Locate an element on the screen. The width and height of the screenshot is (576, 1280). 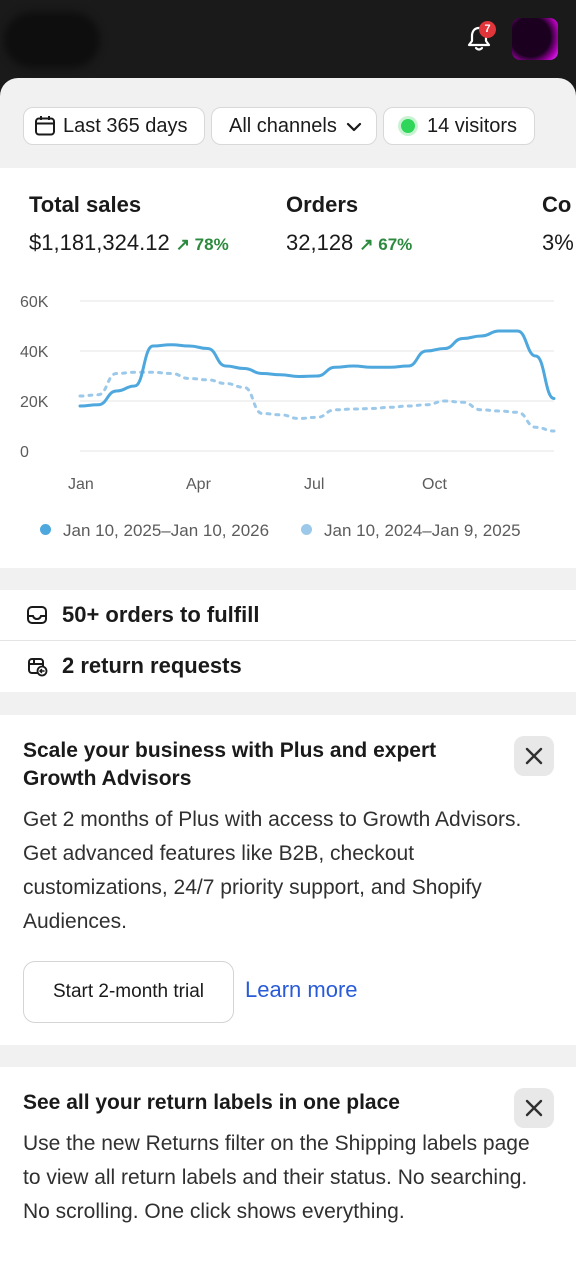
task-return-requests: 2 return requests is located at coordinates (288, 666).